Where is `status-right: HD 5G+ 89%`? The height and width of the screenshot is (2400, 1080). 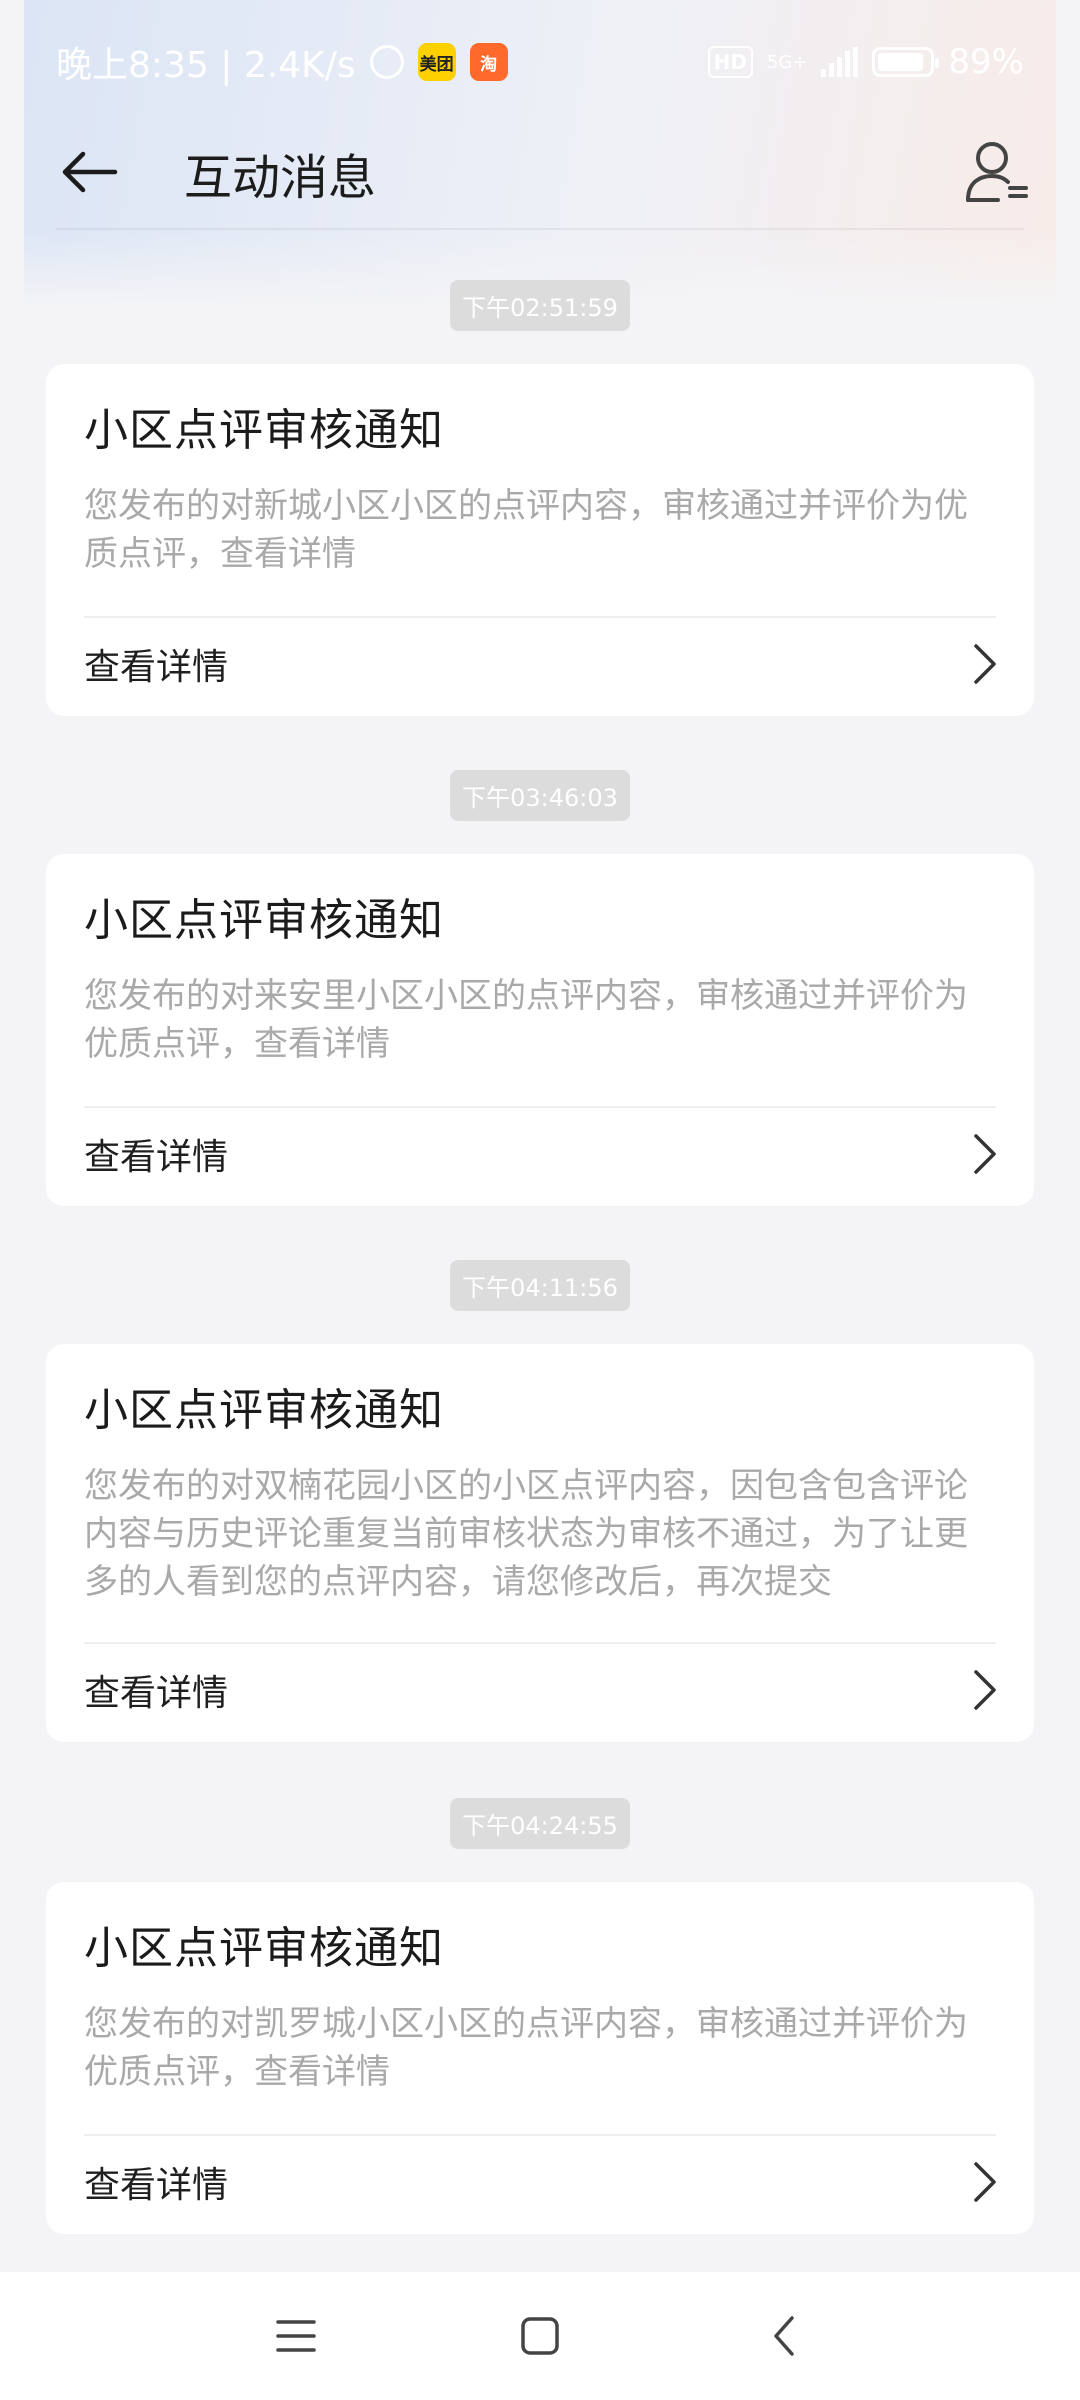 status-right: HD 5G+ 89% is located at coordinates (865, 62).